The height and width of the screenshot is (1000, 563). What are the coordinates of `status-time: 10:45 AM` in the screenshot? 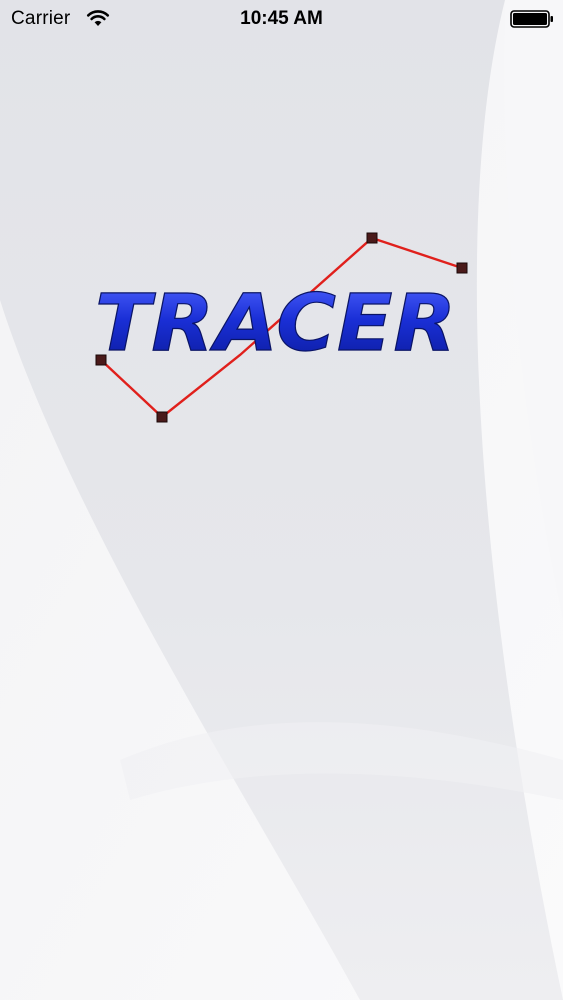 It's located at (281, 18).